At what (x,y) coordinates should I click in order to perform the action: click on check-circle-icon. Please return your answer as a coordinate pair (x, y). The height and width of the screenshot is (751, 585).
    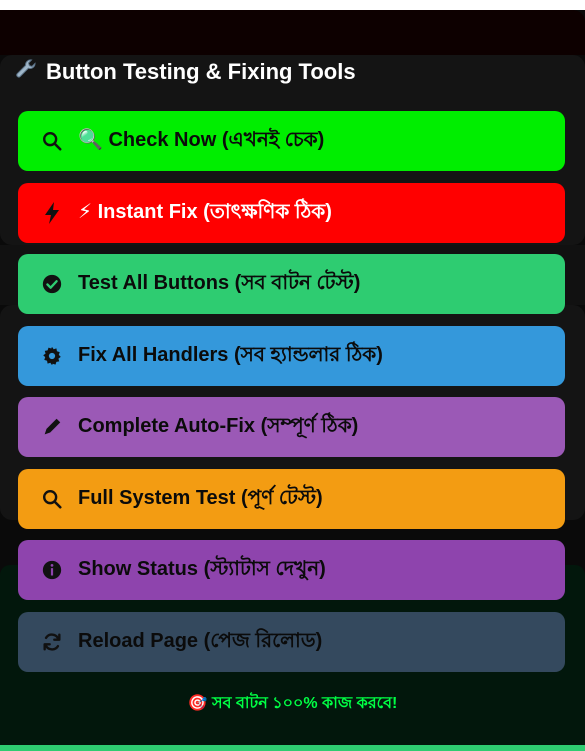
    Looking at the image, I should click on (52, 284).